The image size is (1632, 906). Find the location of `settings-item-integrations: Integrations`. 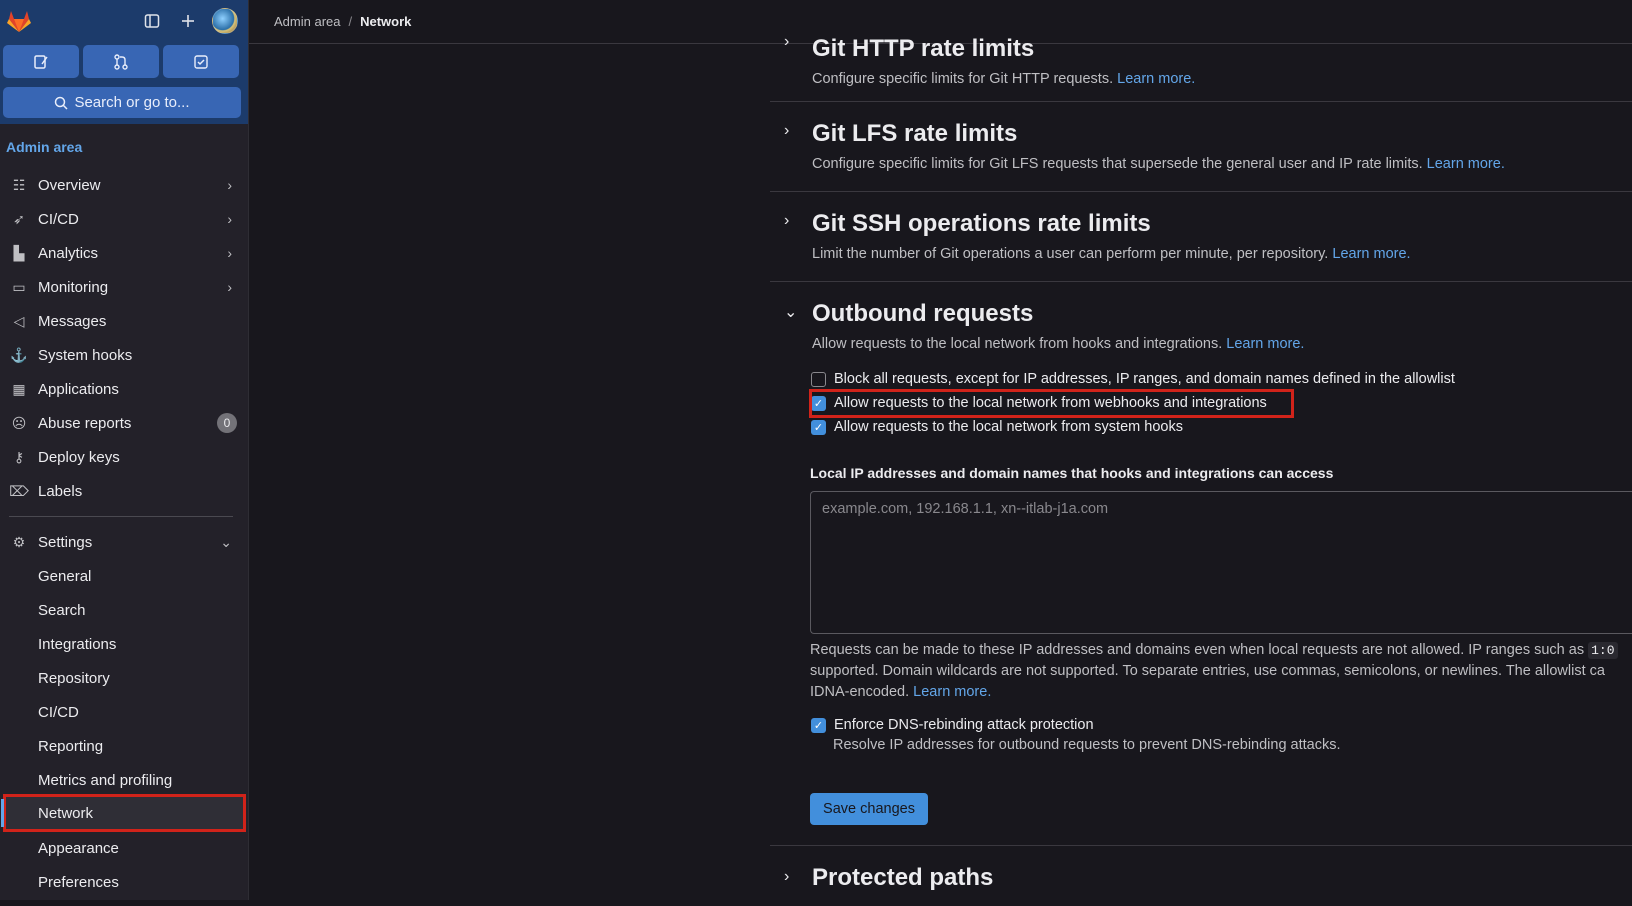

settings-item-integrations: Integrations is located at coordinates (124, 644).